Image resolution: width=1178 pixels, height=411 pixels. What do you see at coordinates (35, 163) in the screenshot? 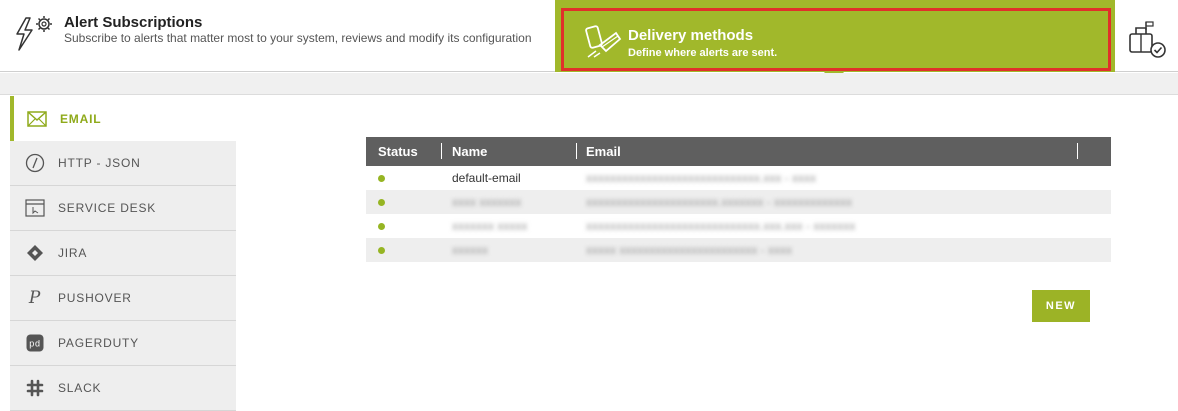
I see `http-slash-icon` at bounding box center [35, 163].